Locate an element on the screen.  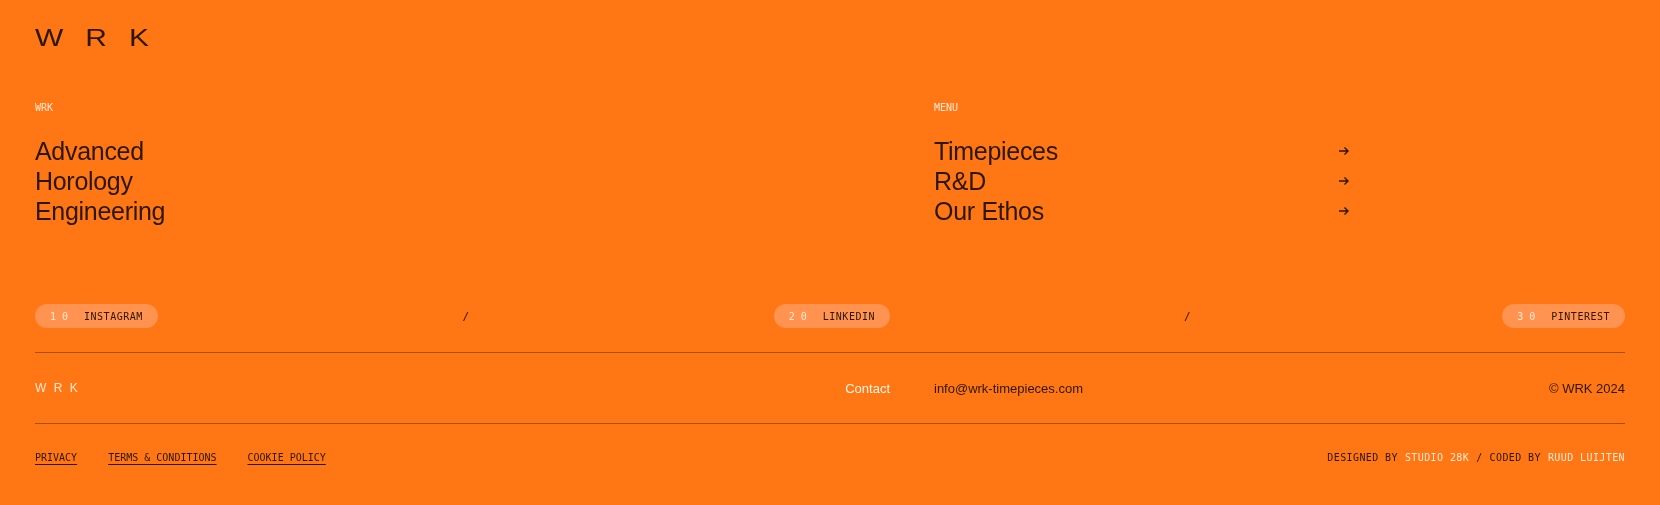
menu-link: Our Ethos is located at coordinates (1142, 211).